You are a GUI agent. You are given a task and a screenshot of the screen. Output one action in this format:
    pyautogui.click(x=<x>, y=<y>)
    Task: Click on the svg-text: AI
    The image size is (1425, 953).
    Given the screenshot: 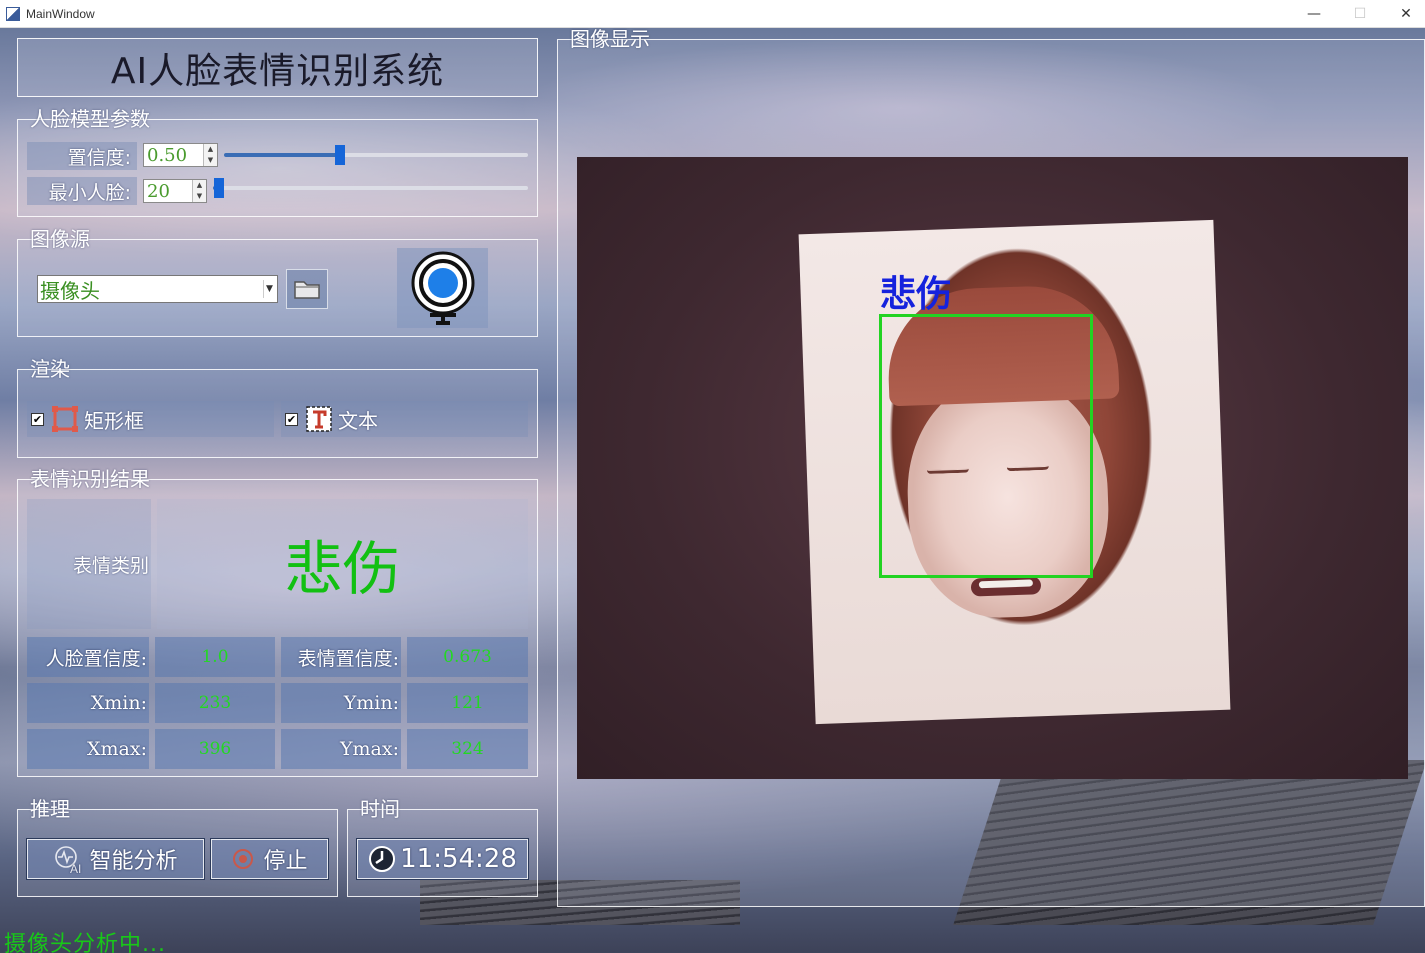 What is the action you would take?
    pyautogui.click(x=75, y=868)
    